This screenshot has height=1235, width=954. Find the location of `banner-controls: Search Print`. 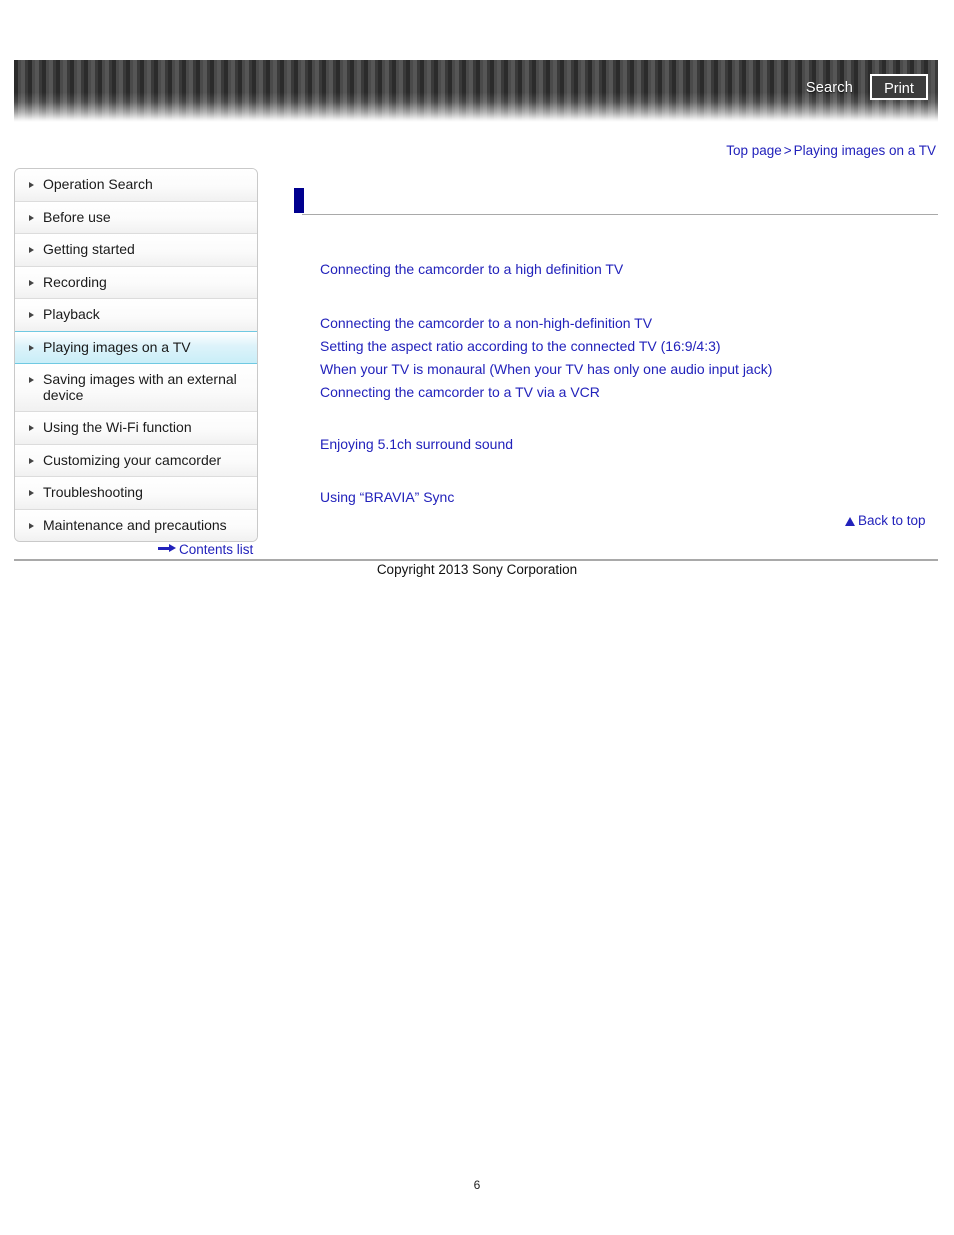

banner-controls: Search Print is located at coordinates (476, 91).